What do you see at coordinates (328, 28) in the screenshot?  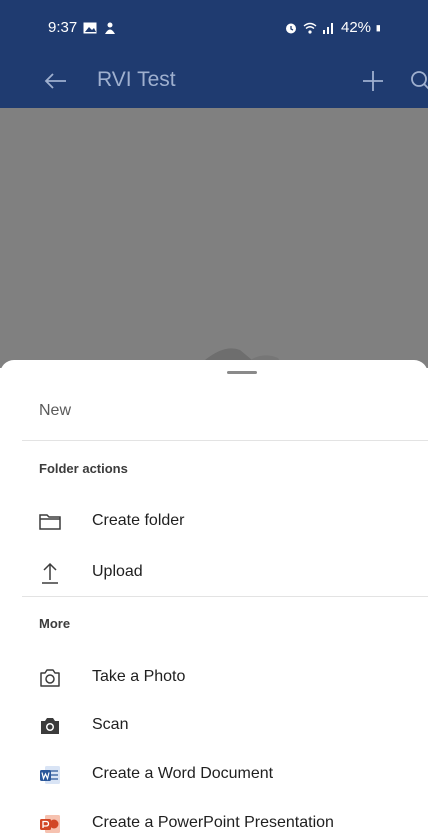 I see `signal-icon` at bounding box center [328, 28].